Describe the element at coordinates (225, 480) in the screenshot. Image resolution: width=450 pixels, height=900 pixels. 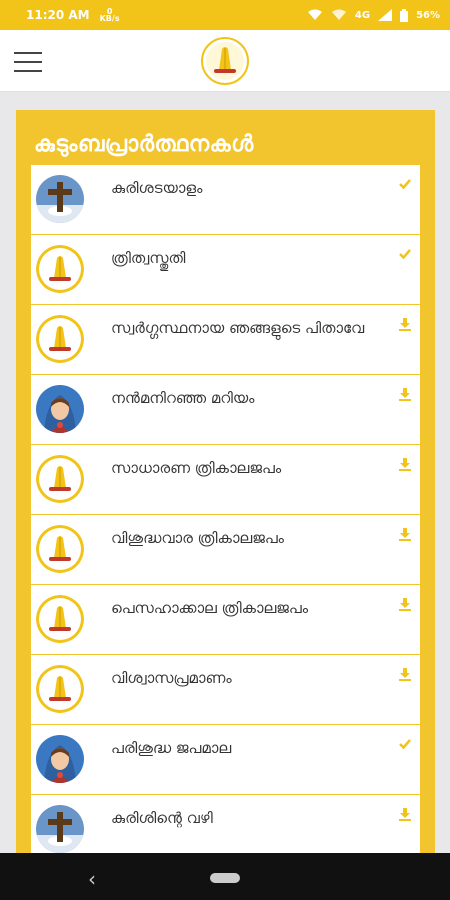
I see `prayer-list-item: സാധാരണ ത്രികാലജപം` at that location.